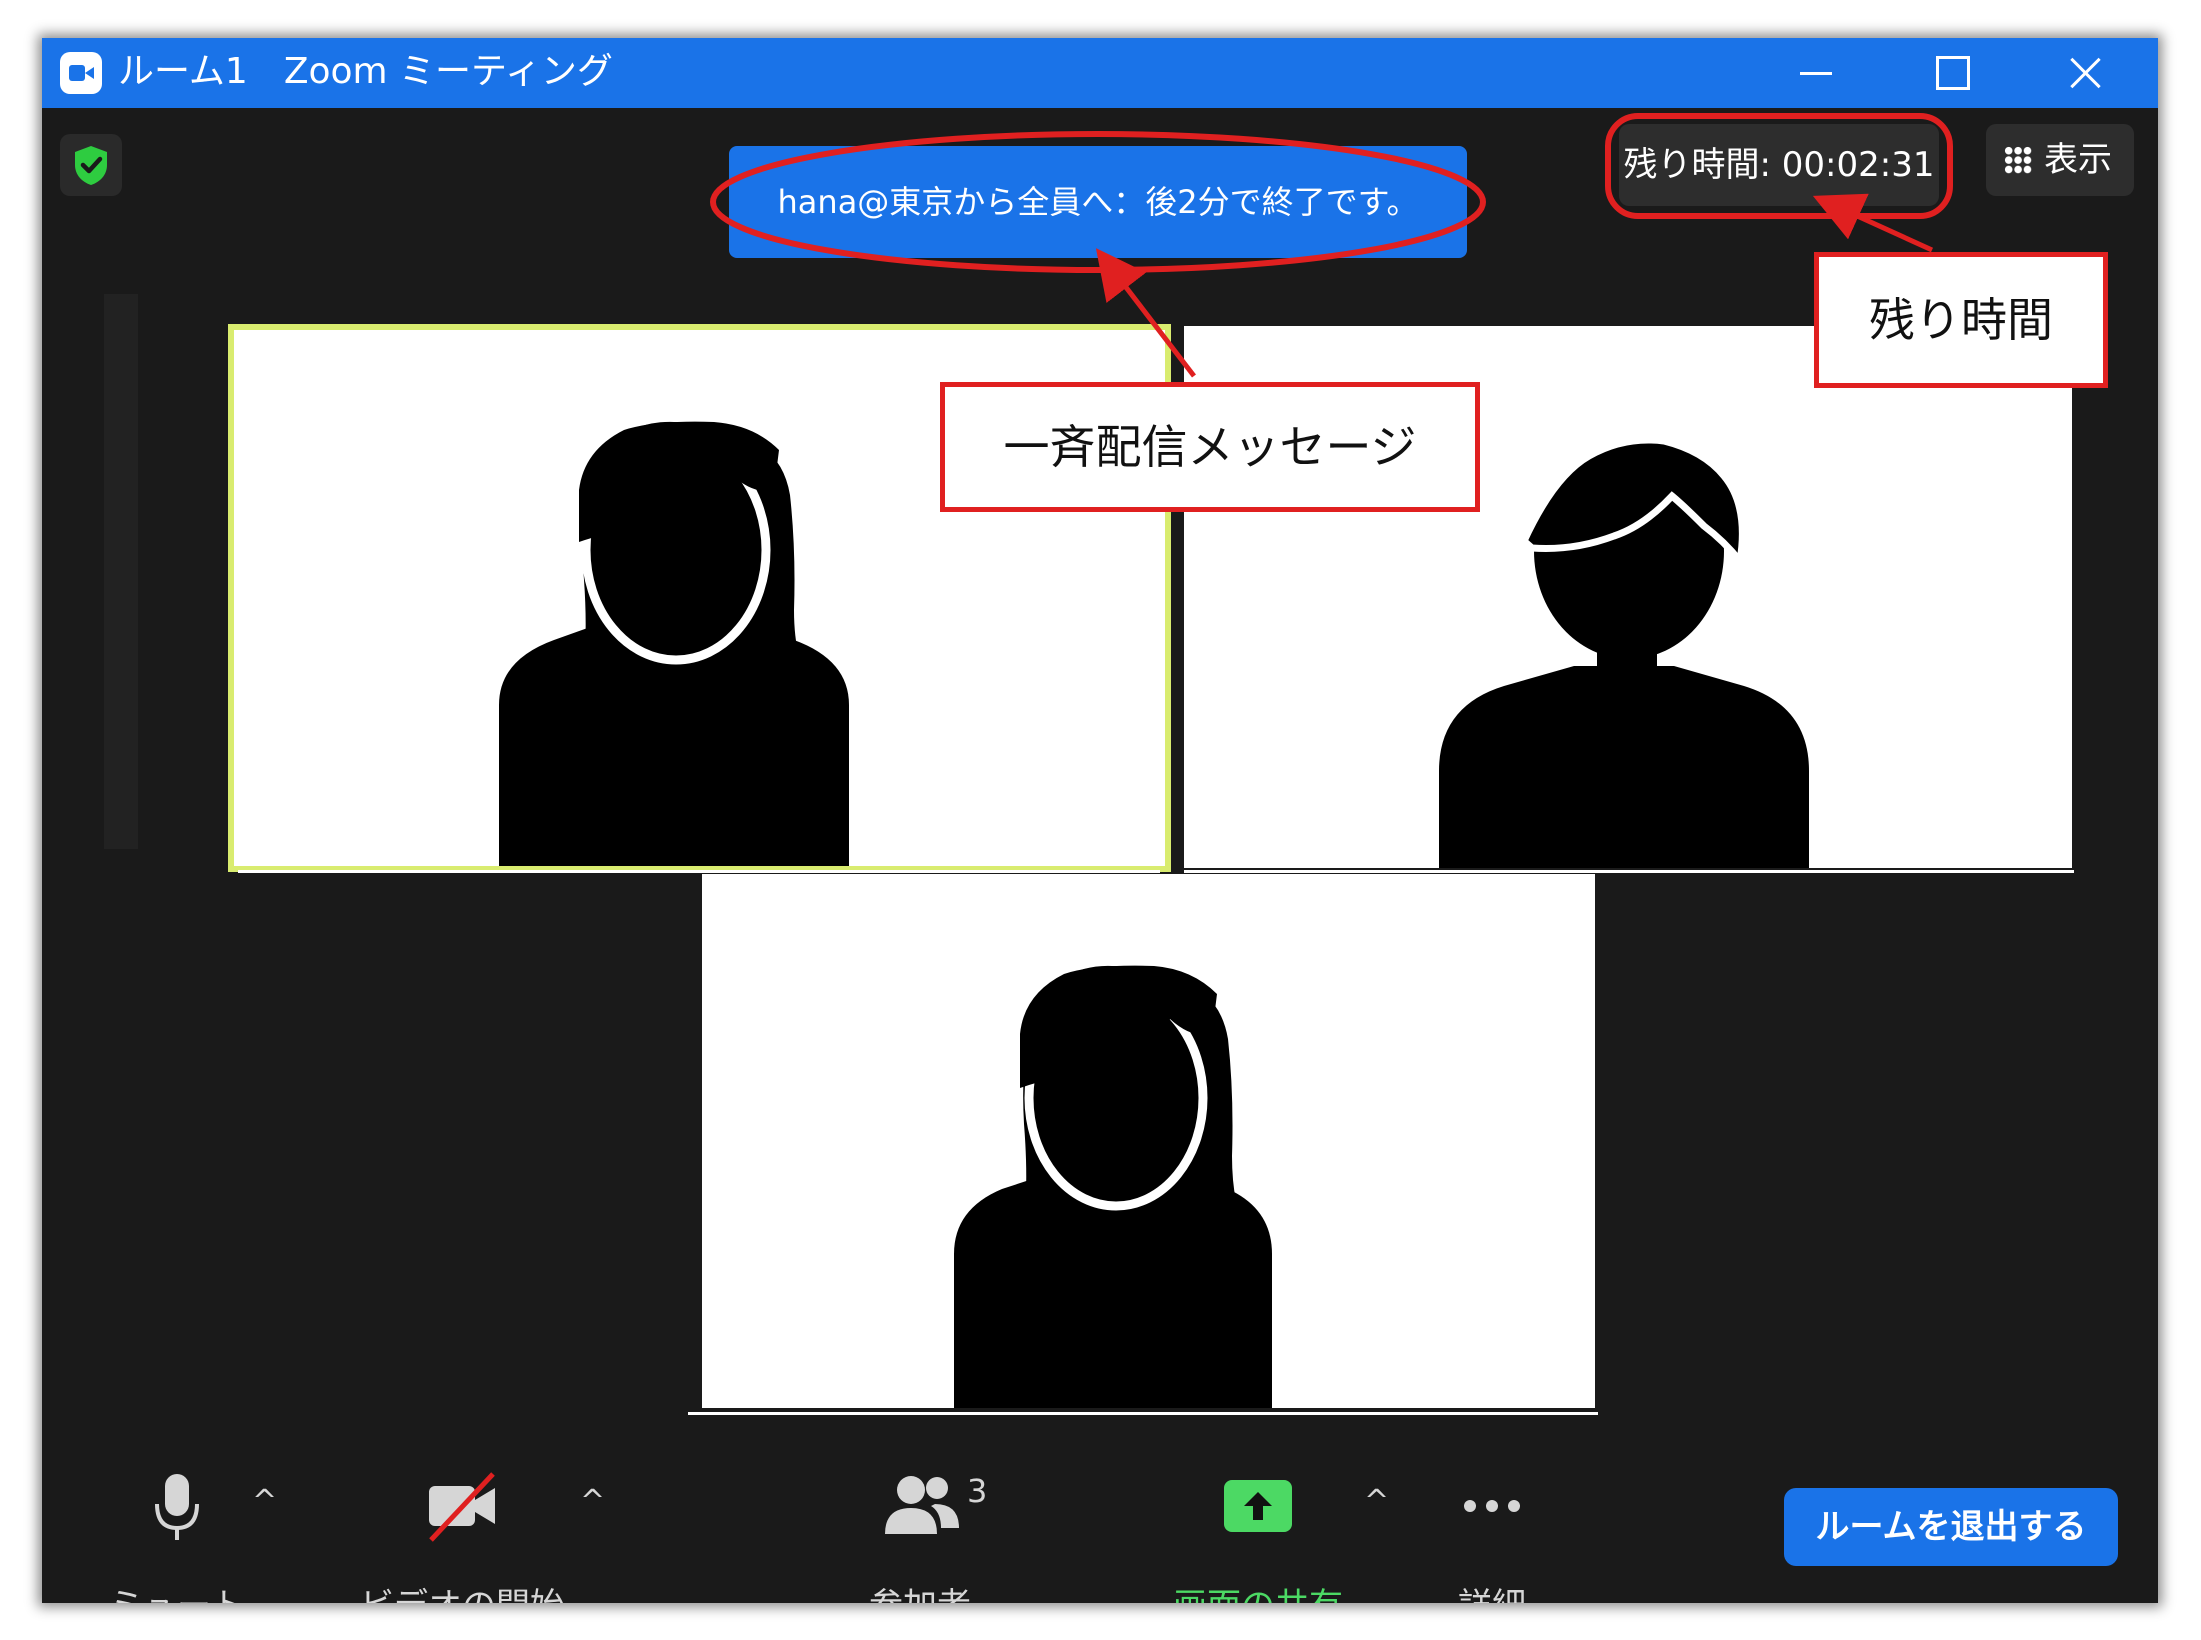  I want to click on broadcast-callout-label: 一斉配信メッセージ, so click(1210, 447).